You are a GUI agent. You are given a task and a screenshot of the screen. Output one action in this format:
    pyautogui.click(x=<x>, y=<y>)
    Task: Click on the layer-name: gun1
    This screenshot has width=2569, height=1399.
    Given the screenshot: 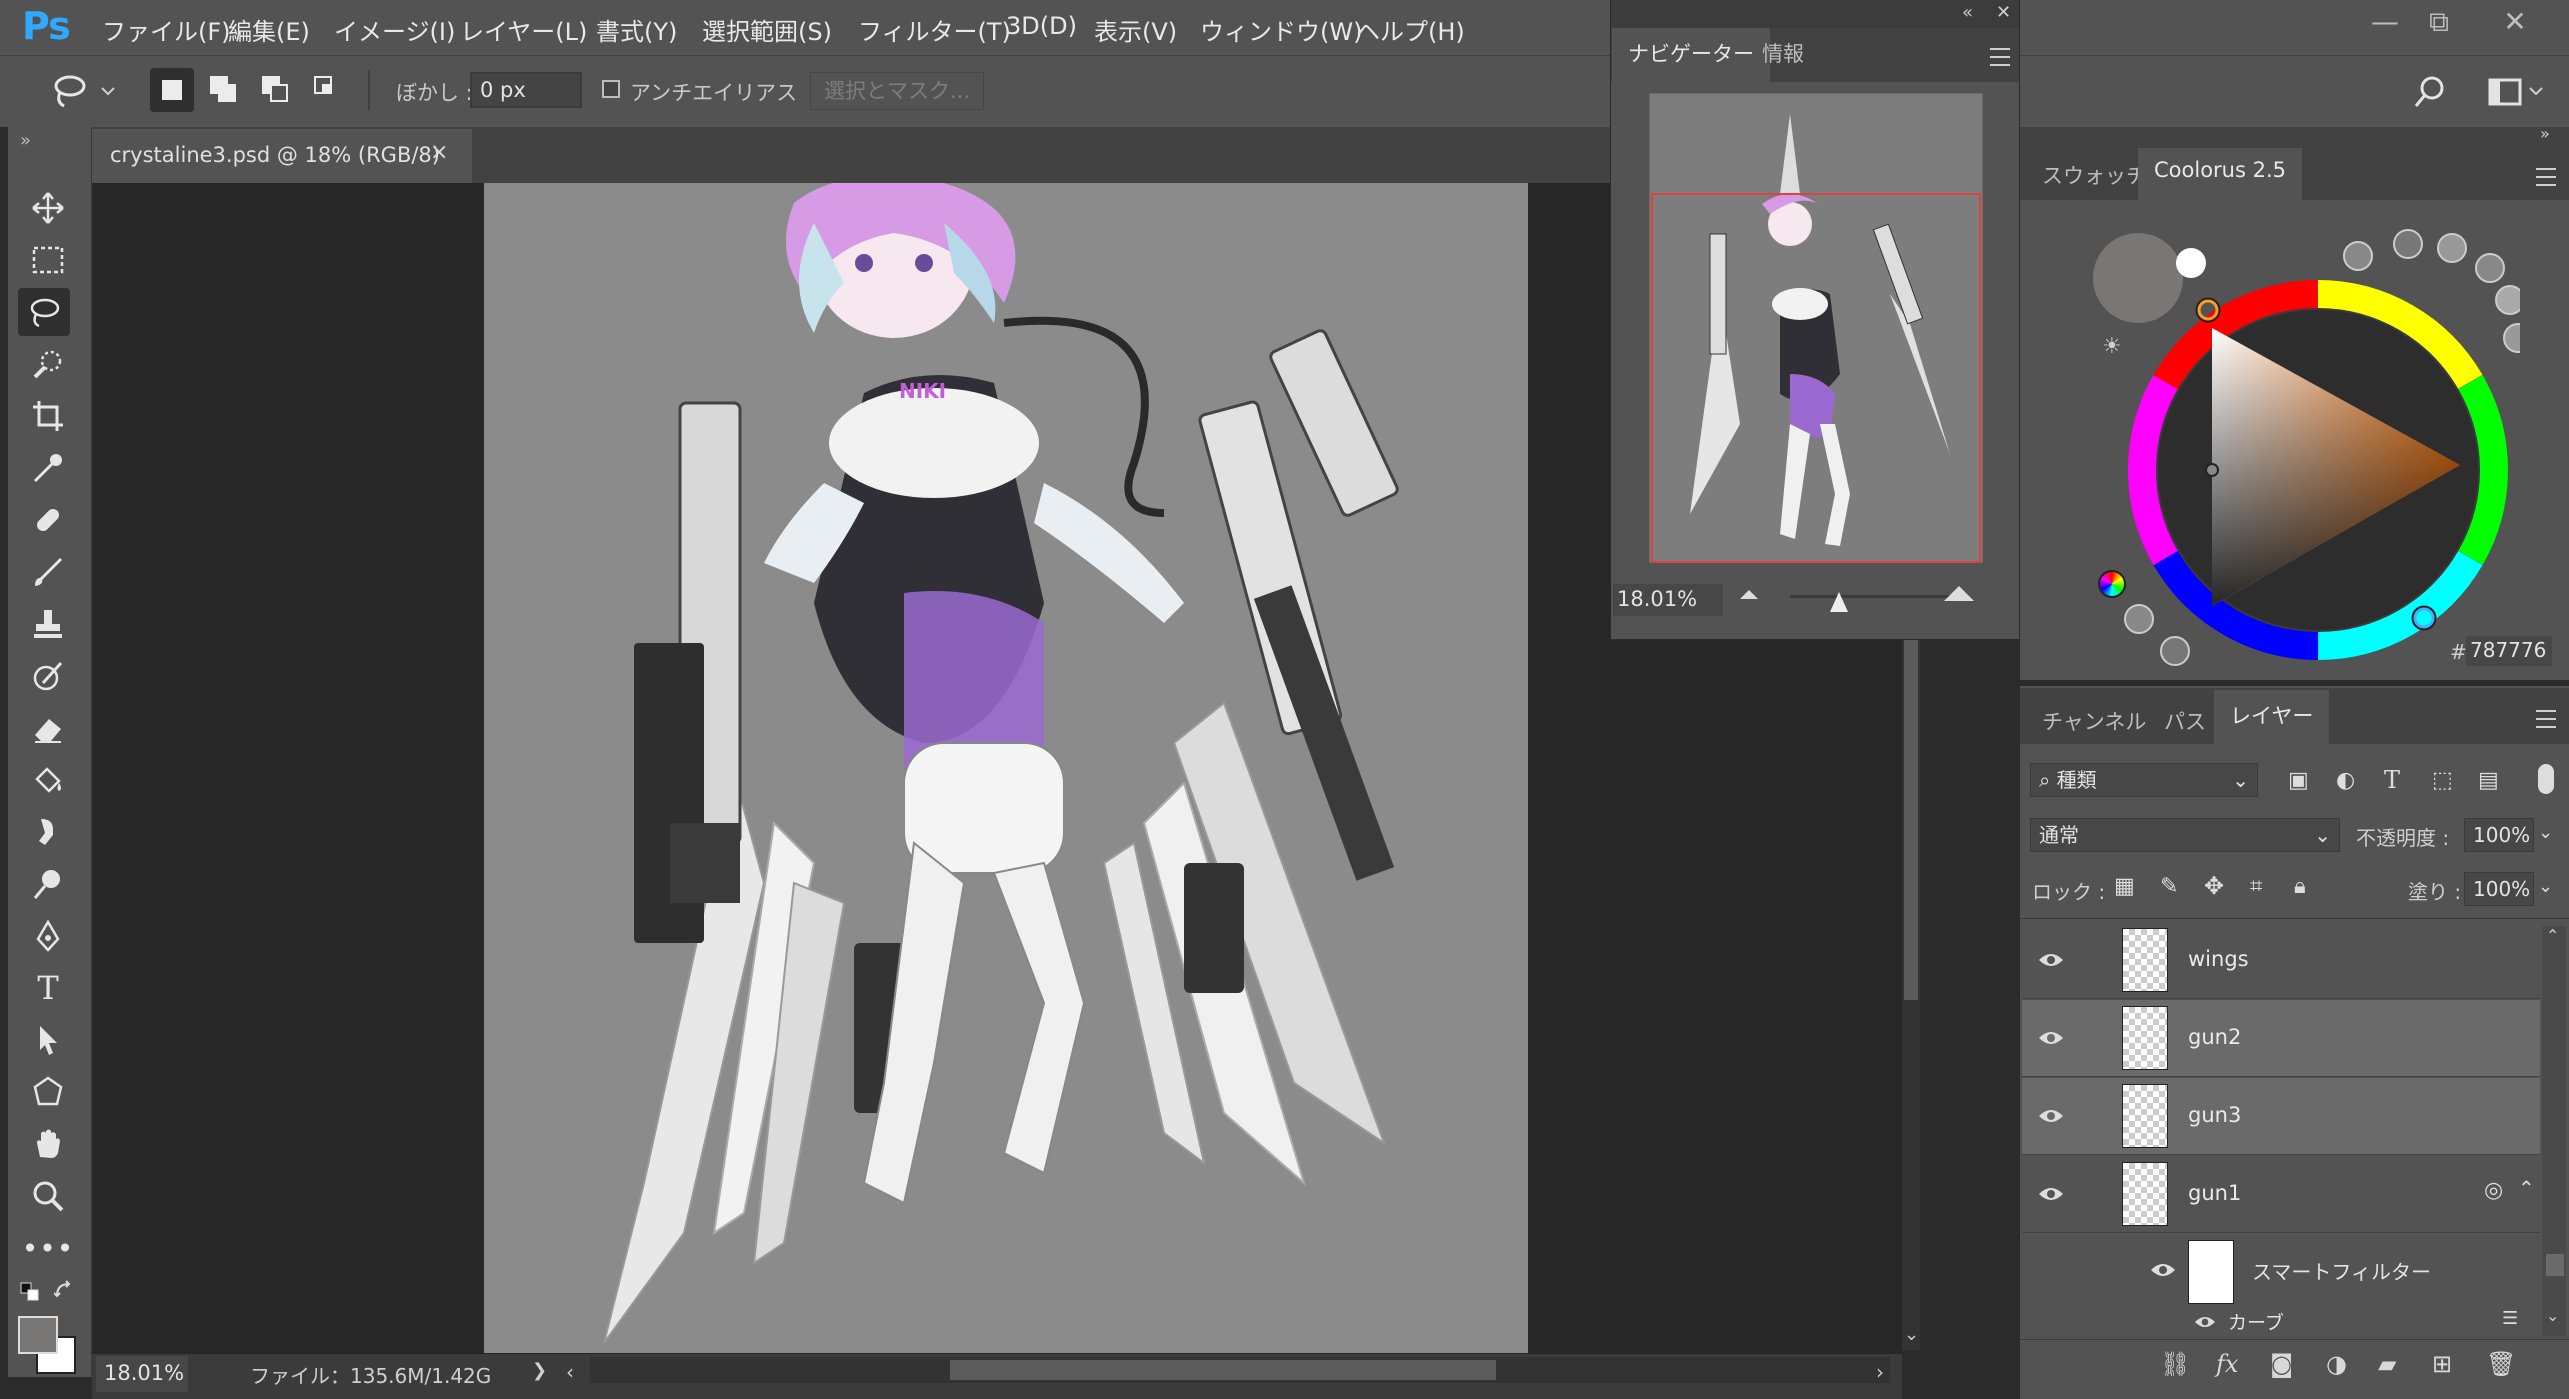 What is the action you would take?
    pyautogui.click(x=2214, y=1193)
    